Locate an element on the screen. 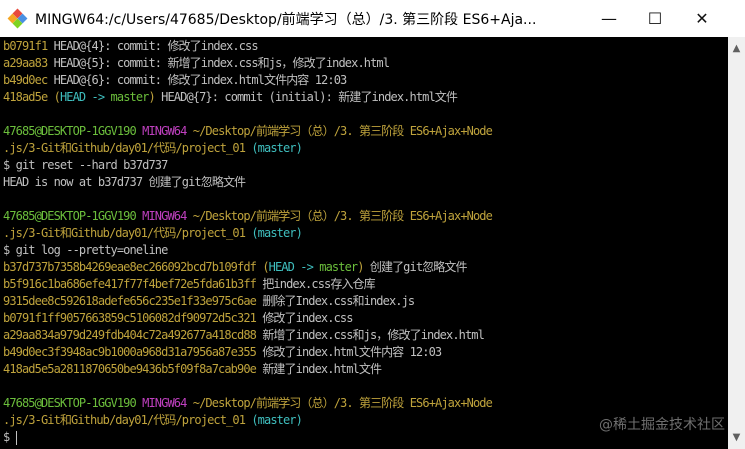 This screenshot has width=745, height=449. scroll-down-icon: ▼ is located at coordinates (736, 437).